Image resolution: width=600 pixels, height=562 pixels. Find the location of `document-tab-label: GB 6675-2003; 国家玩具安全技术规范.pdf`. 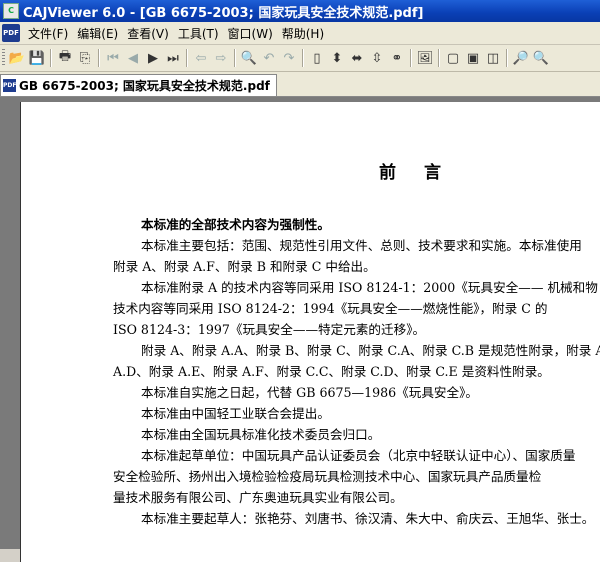

document-tab-label: GB 6675-2003; 国家玩具安全技术规范.pdf is located at coordinates (144, 86).